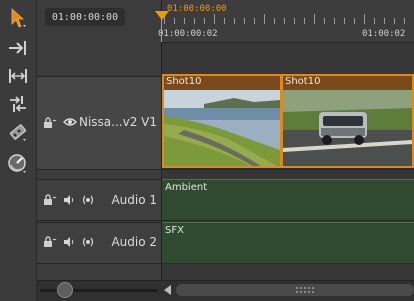 This screenshot has height=301, width=414. What do you see at coordinates (295, 290) in the screenshot?
I see `horizontal-scrollbar` at bounding box center [295, 290].